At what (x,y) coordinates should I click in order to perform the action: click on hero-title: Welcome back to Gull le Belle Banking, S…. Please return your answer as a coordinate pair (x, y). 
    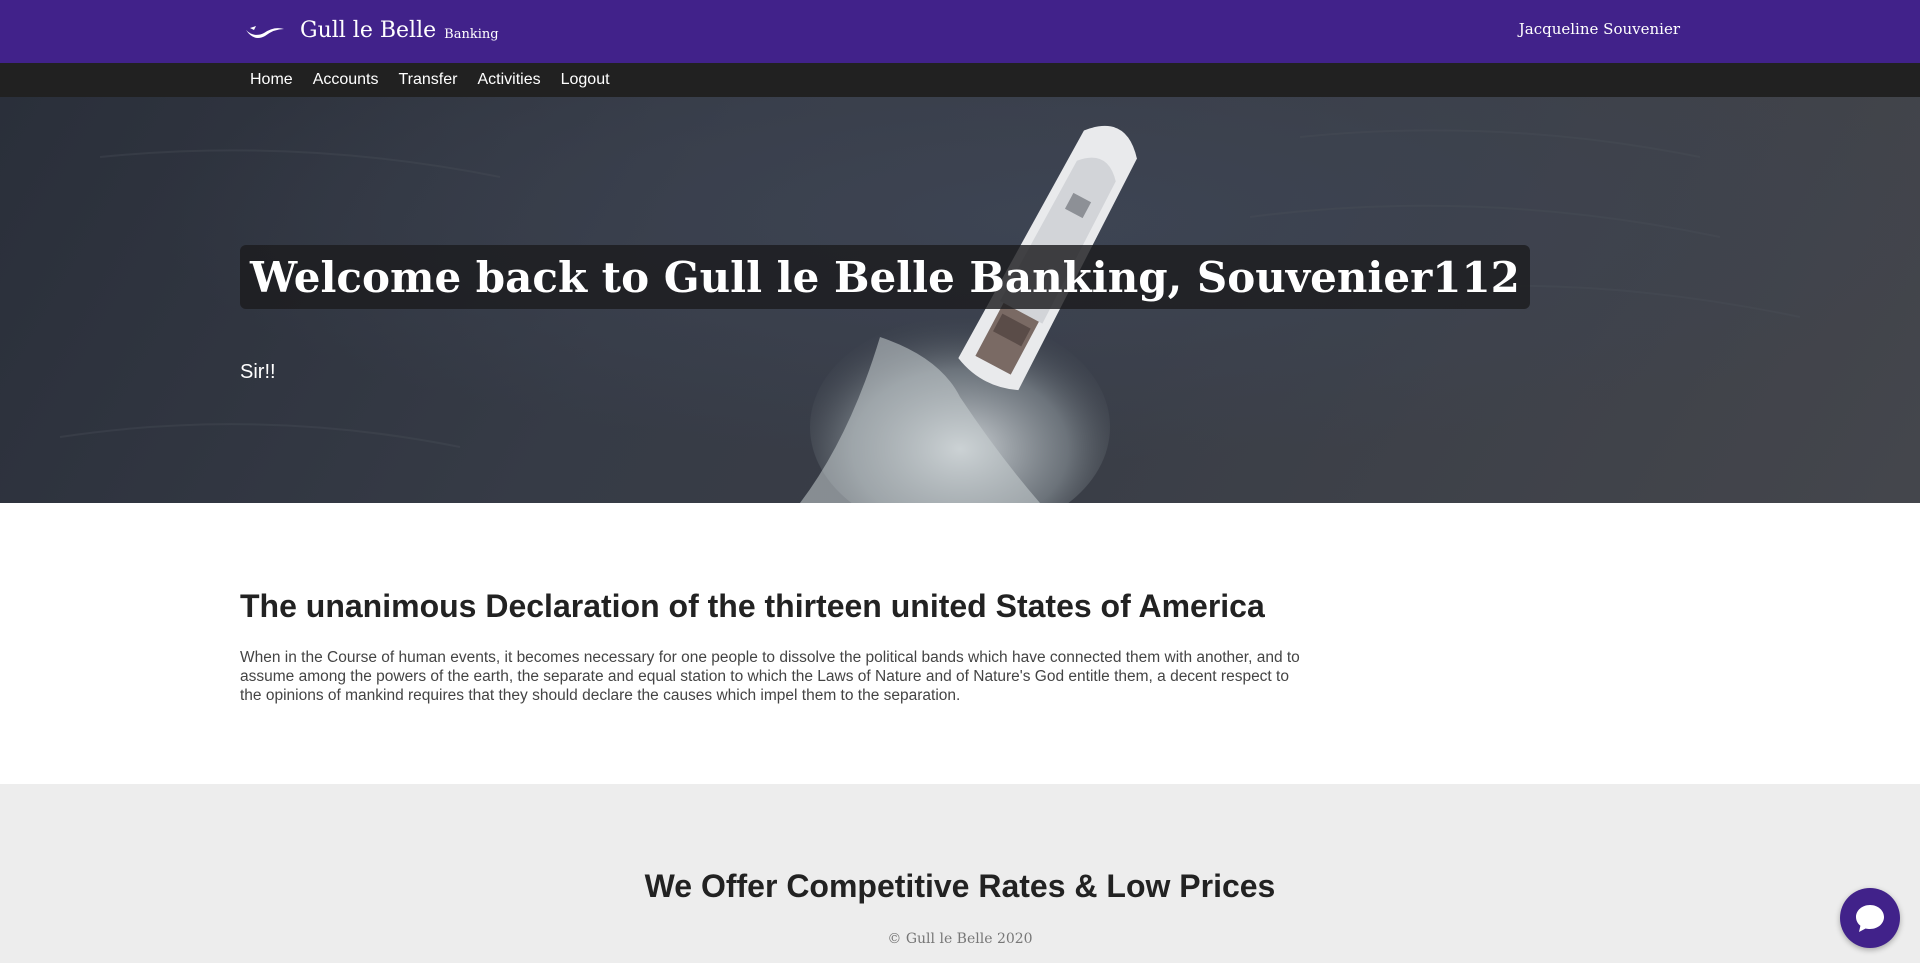
    Looking at the image, I should click on (885, 277).